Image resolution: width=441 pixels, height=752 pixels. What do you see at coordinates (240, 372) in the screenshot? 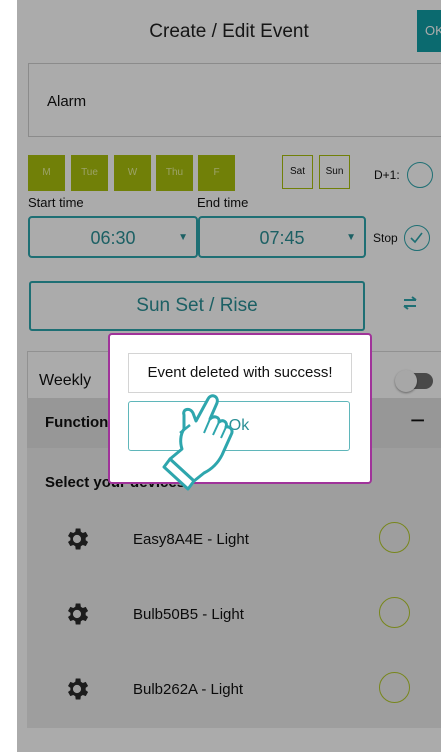
I see `dialog-message: Event deleted with success!` at bounding box center [240, 372].